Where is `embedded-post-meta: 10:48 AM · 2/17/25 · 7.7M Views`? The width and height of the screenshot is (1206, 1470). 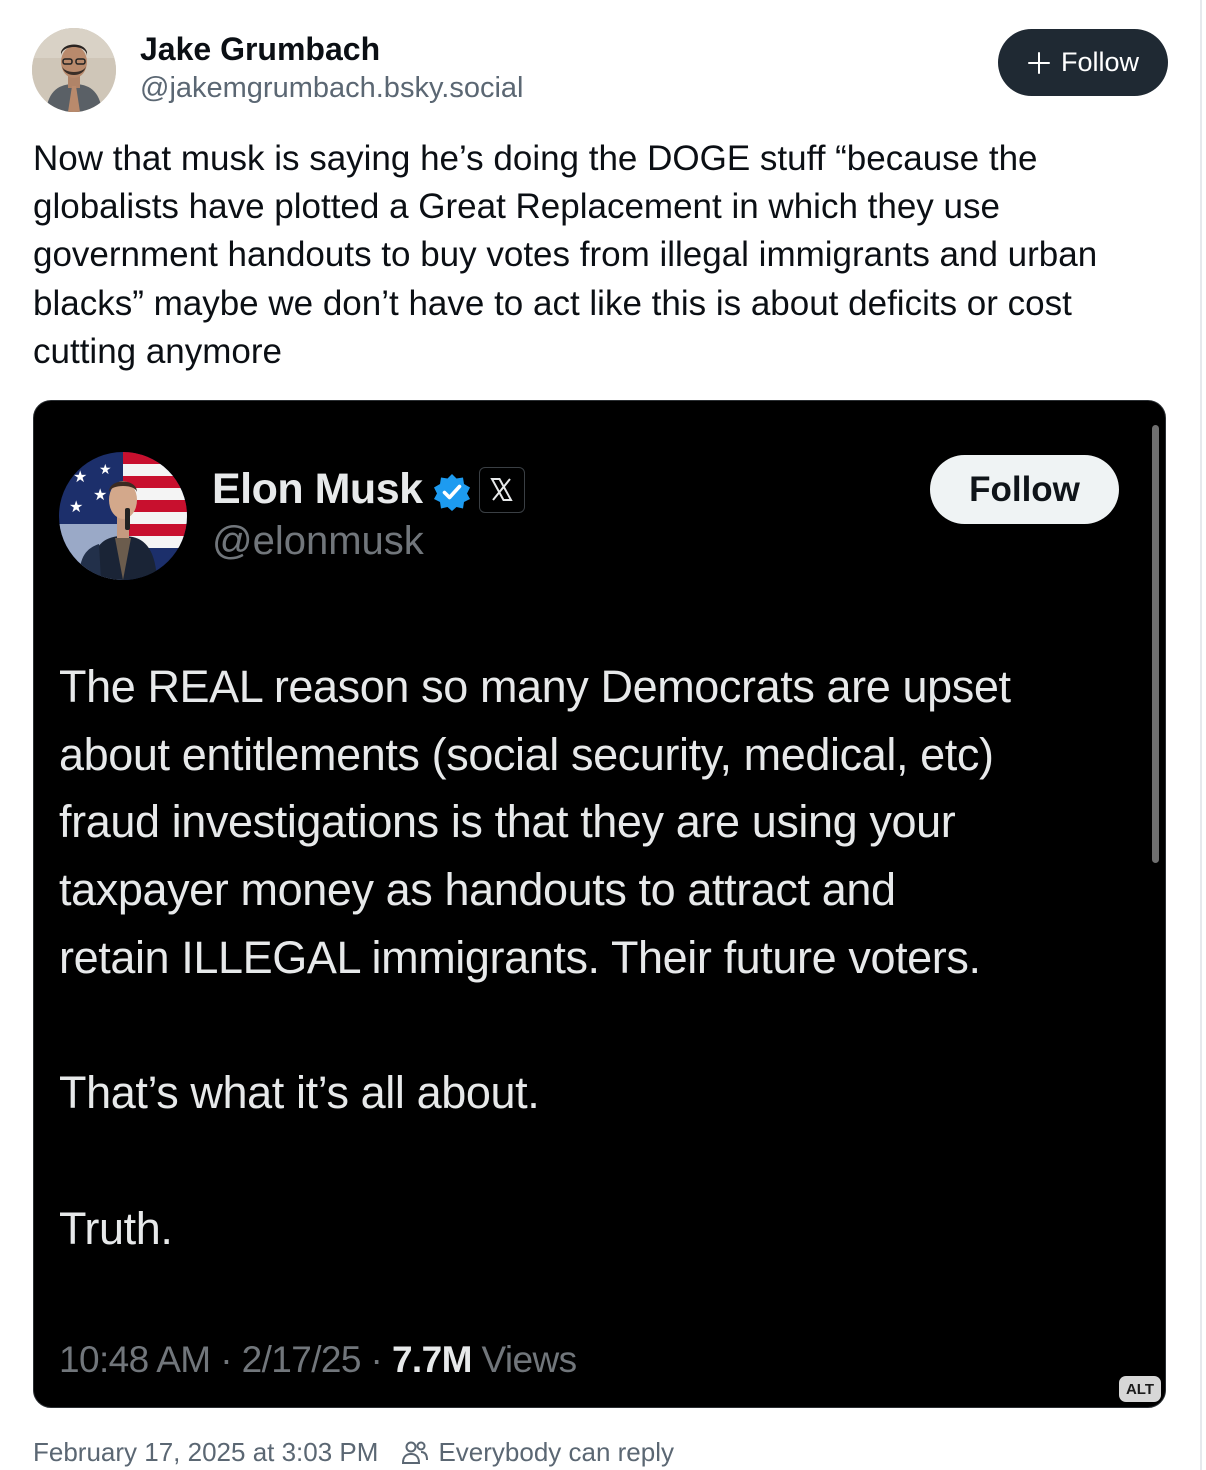 embedded-post-meta: 10:48 AM · 2/17/25 · 7.7M Views is located at coordinates (318, 1360).